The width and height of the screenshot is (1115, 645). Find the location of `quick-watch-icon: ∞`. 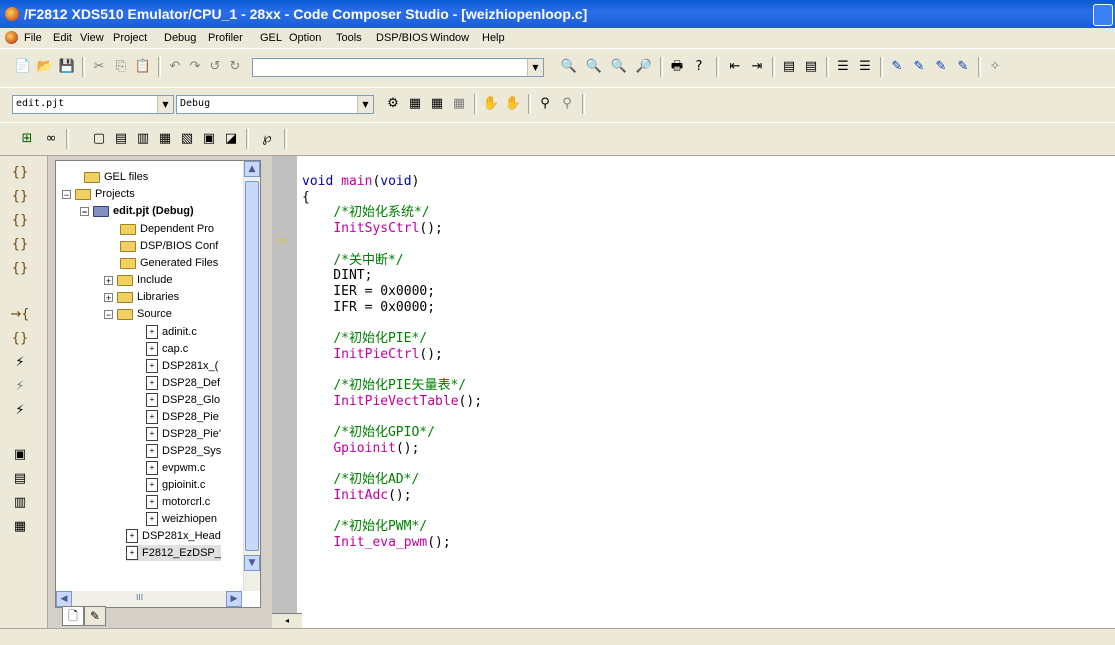

quick-watch-icon: ∞ is located at coordinates (51, 139).